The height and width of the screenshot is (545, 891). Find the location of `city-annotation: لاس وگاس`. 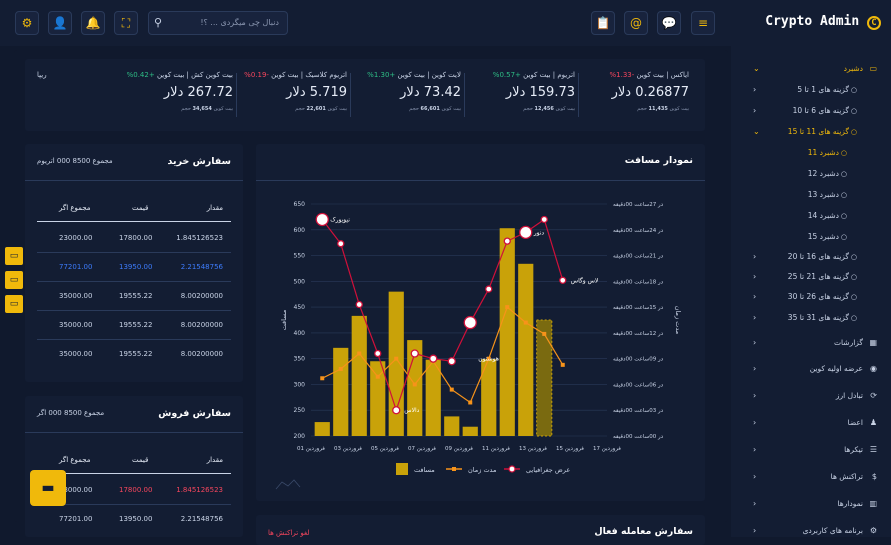

city-annotation: لاس وگاس is located at coordinates (585, 280).